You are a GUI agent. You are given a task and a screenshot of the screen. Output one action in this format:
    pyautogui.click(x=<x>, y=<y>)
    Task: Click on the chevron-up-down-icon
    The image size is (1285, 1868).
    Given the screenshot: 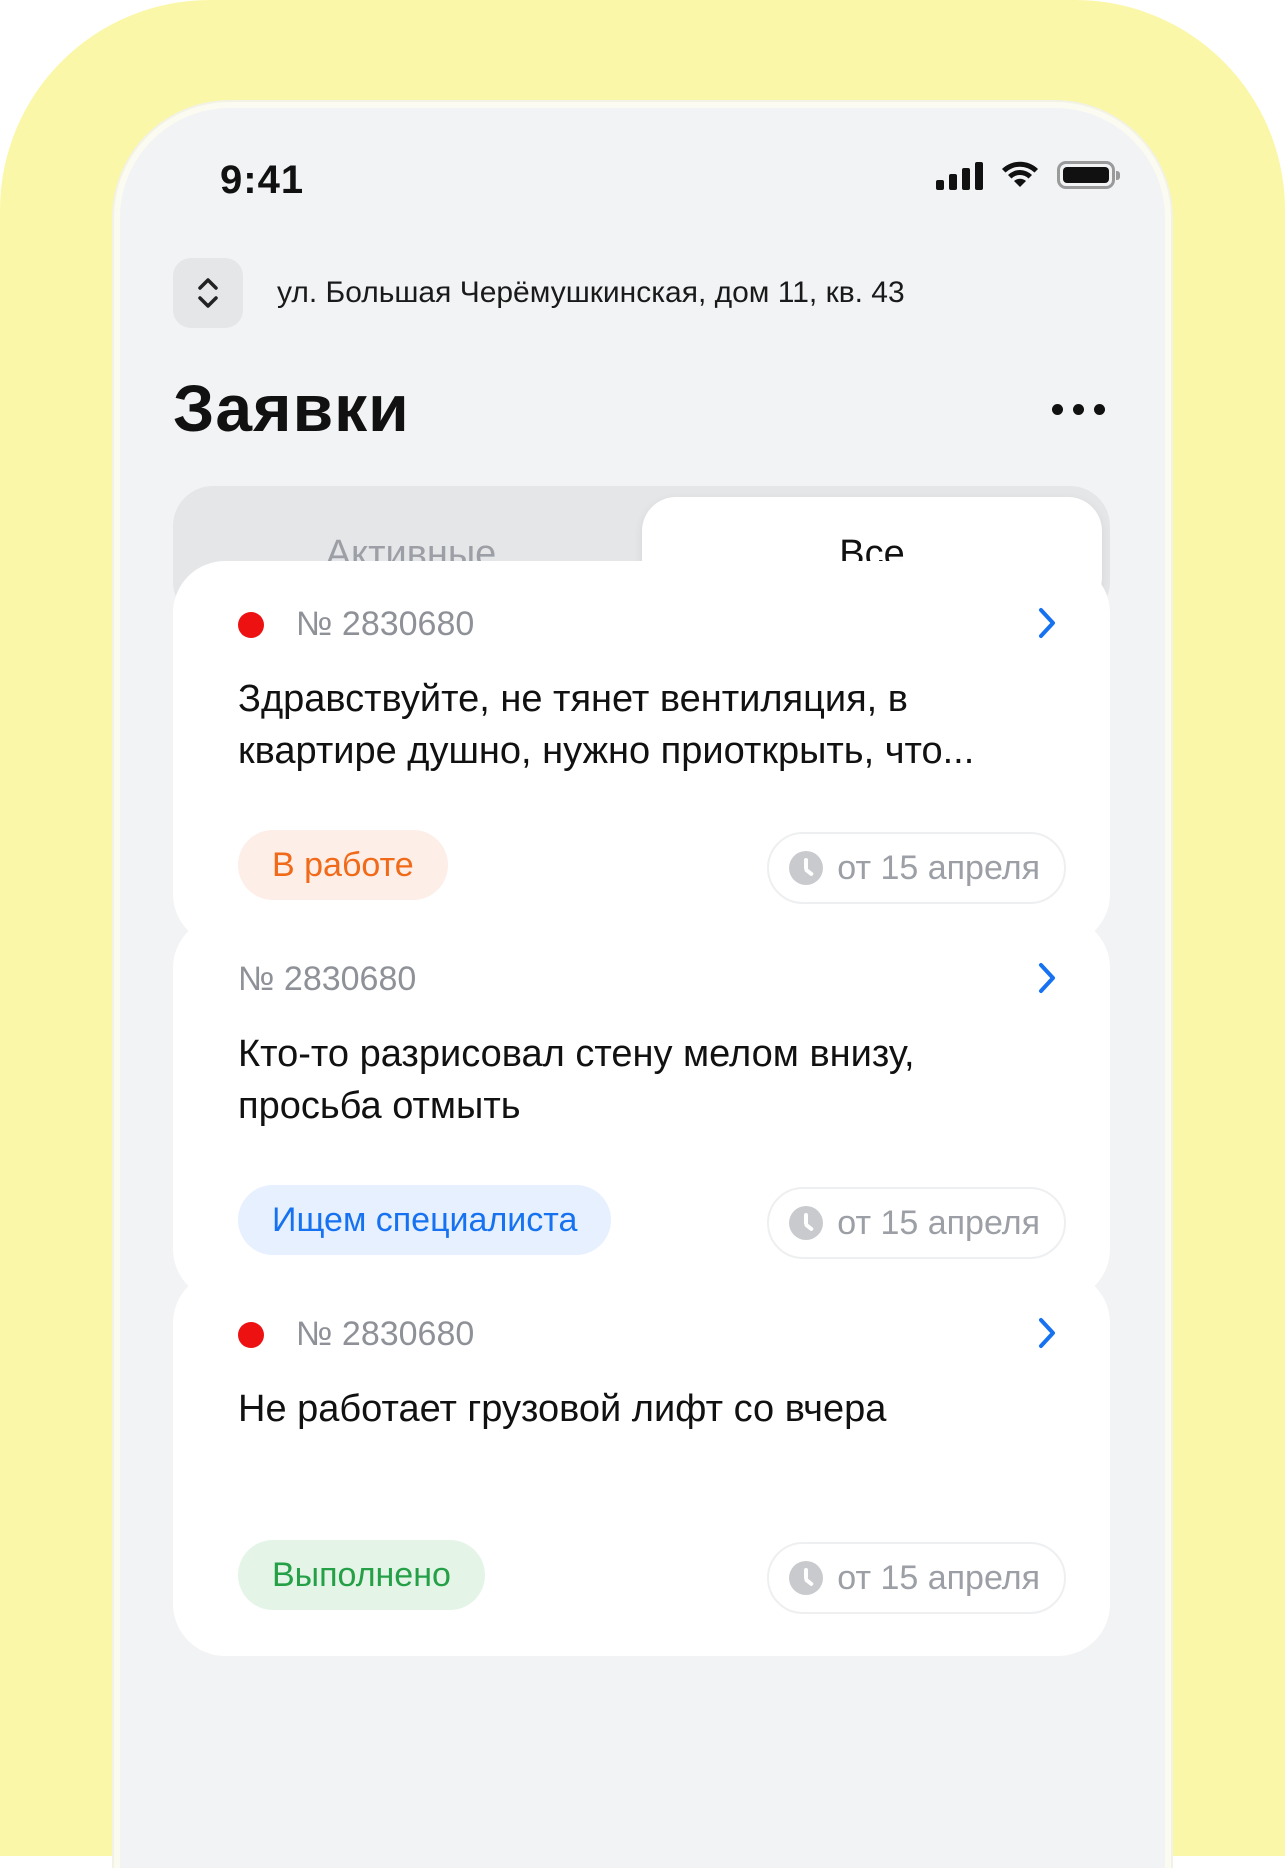 What is the action you would take?
    pyautogui.click(x=208, y=293)
    